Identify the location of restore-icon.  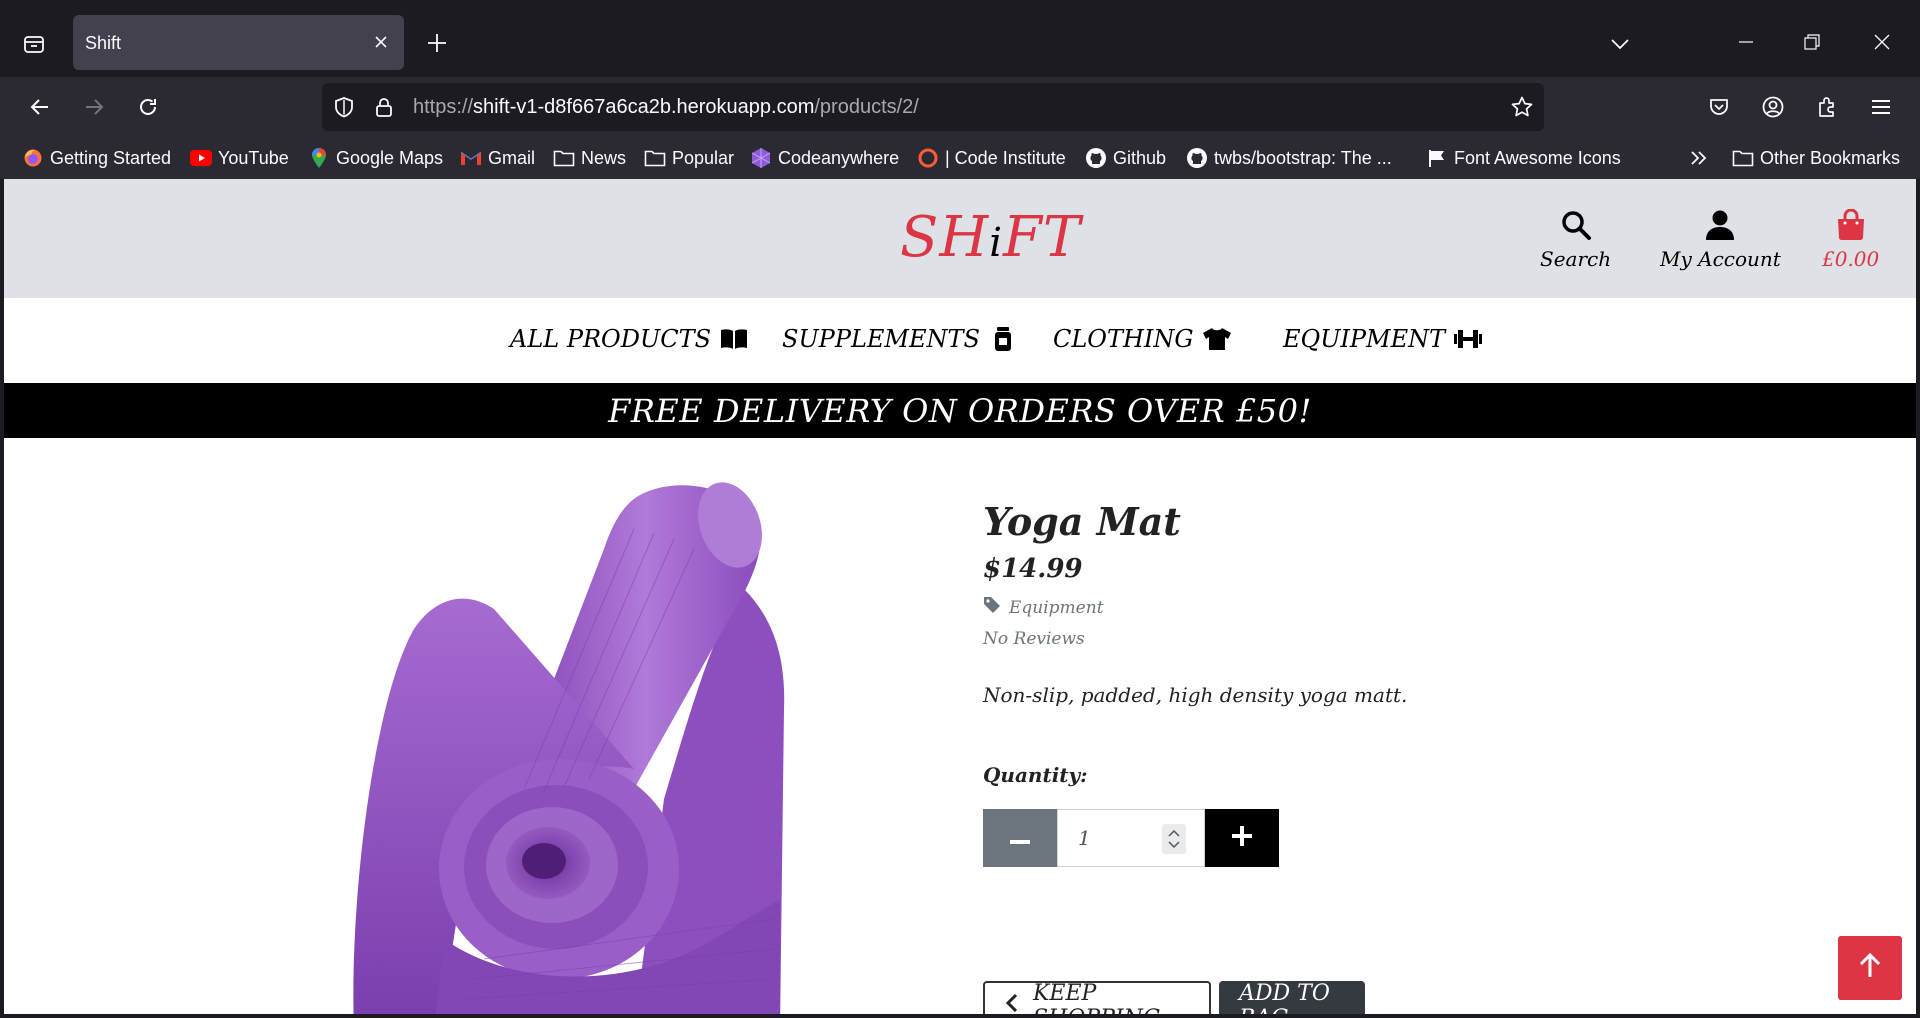
(1812, 42).